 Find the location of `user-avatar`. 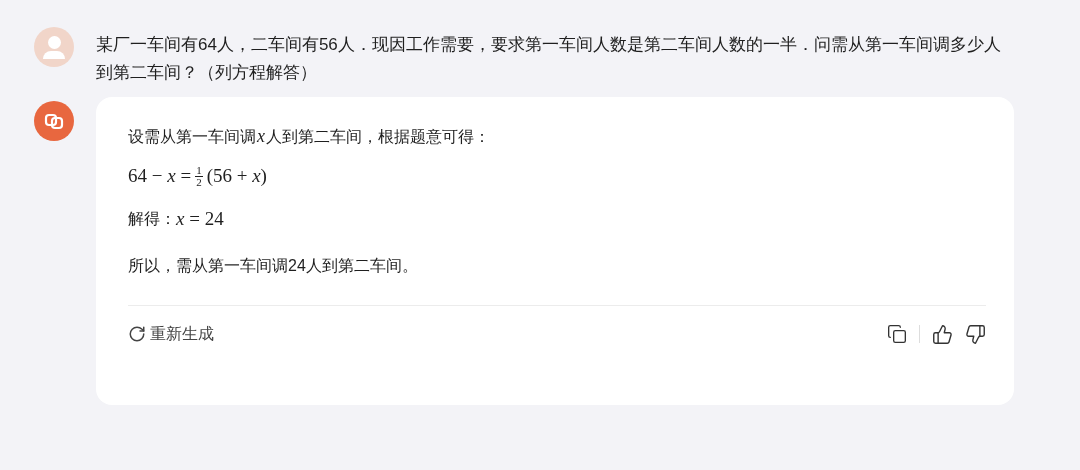

user-avatar is located at coordinates (54, 47).